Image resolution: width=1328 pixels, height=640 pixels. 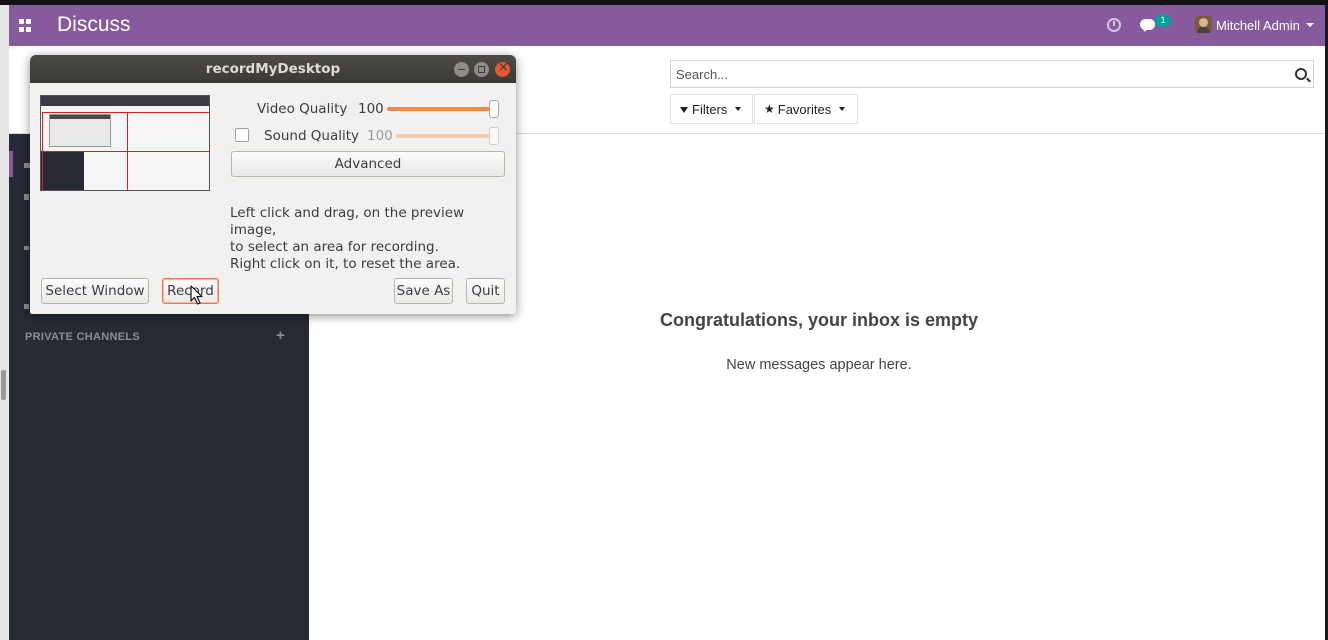 I want to click on private-channels-header: PRIVATE CHANNELS, so click(x=83, y=337).